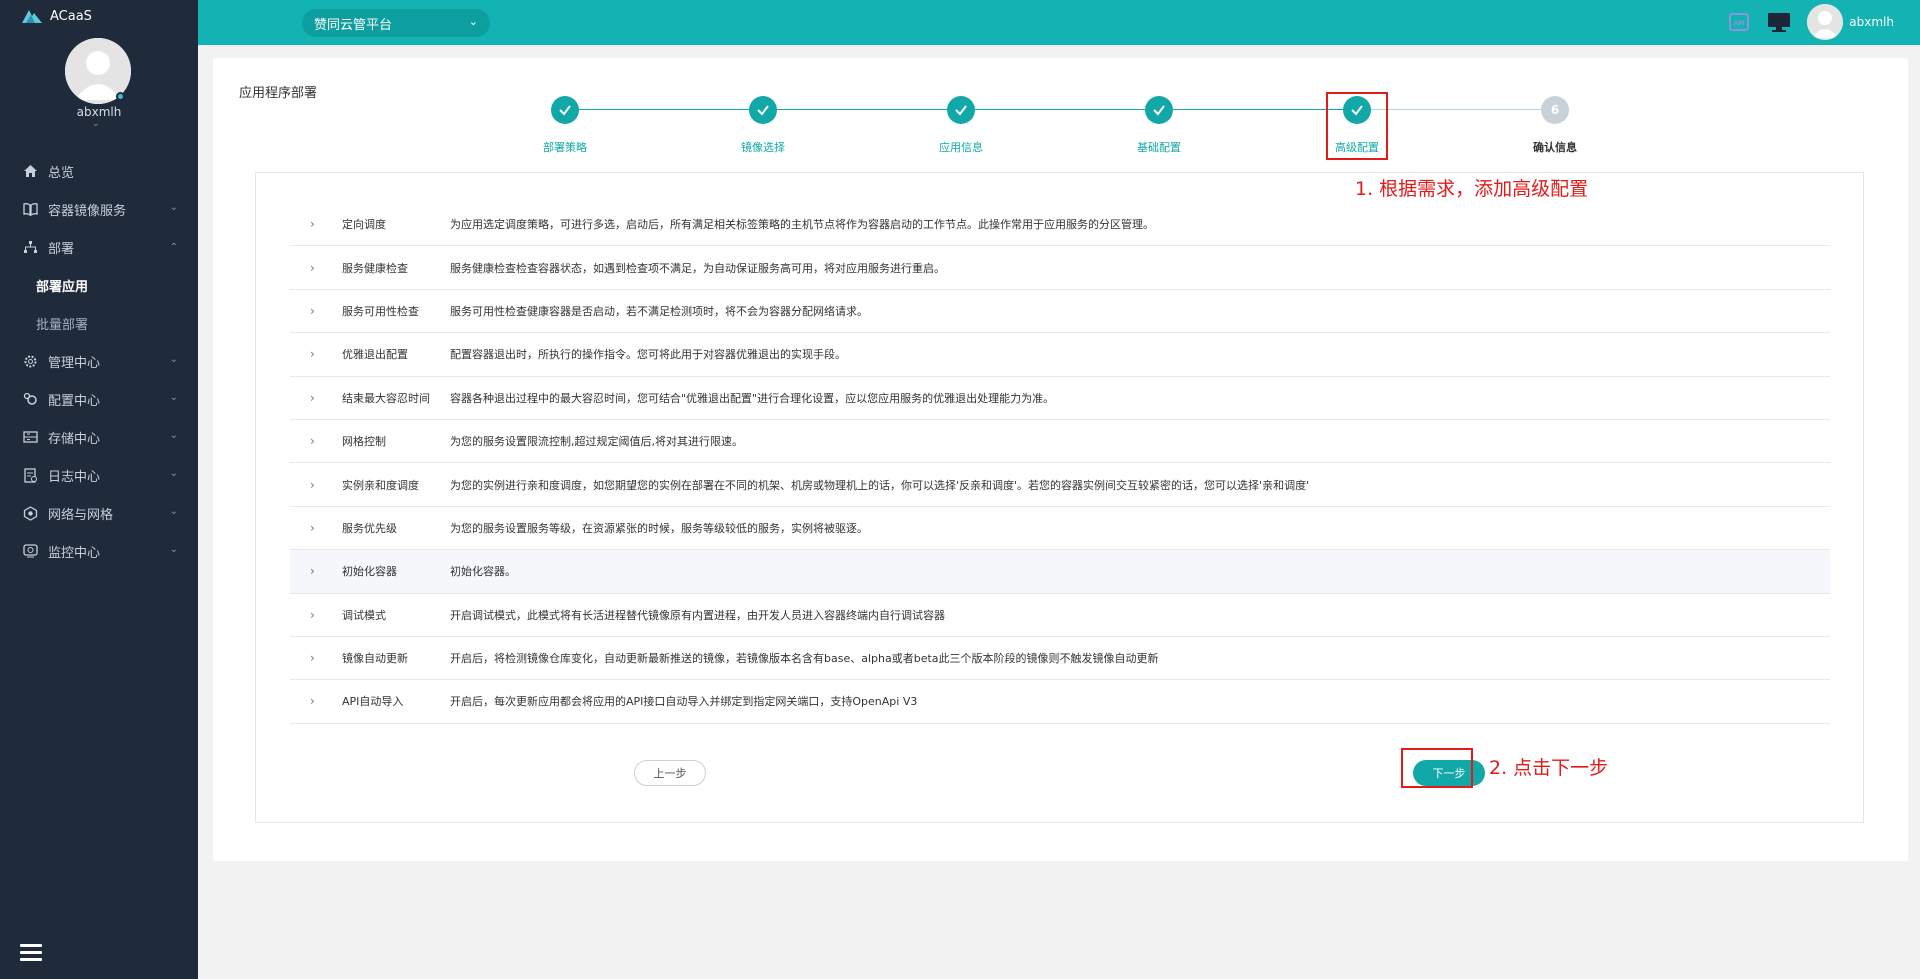 This screenshot has height=979, width=1920. Describe the element at coordinates (30, 475) in the screenshot. I see `log-icon` at that location.